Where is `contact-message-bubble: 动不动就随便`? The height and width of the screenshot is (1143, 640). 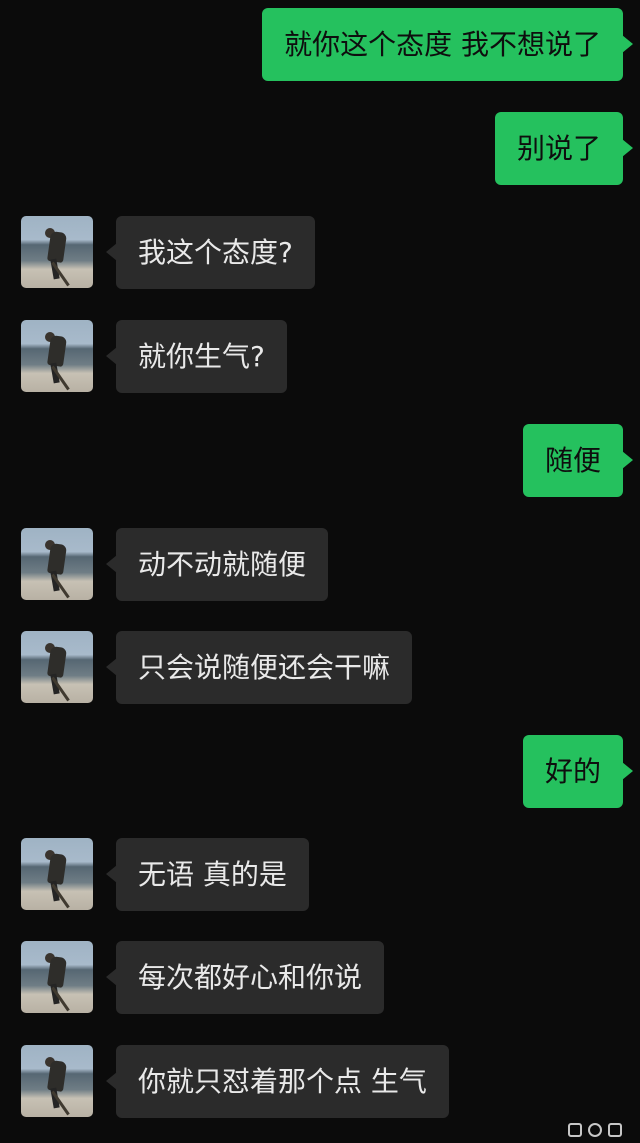
contact-message-bubble: 动不动就随便 is located at coordinates (217, 564).